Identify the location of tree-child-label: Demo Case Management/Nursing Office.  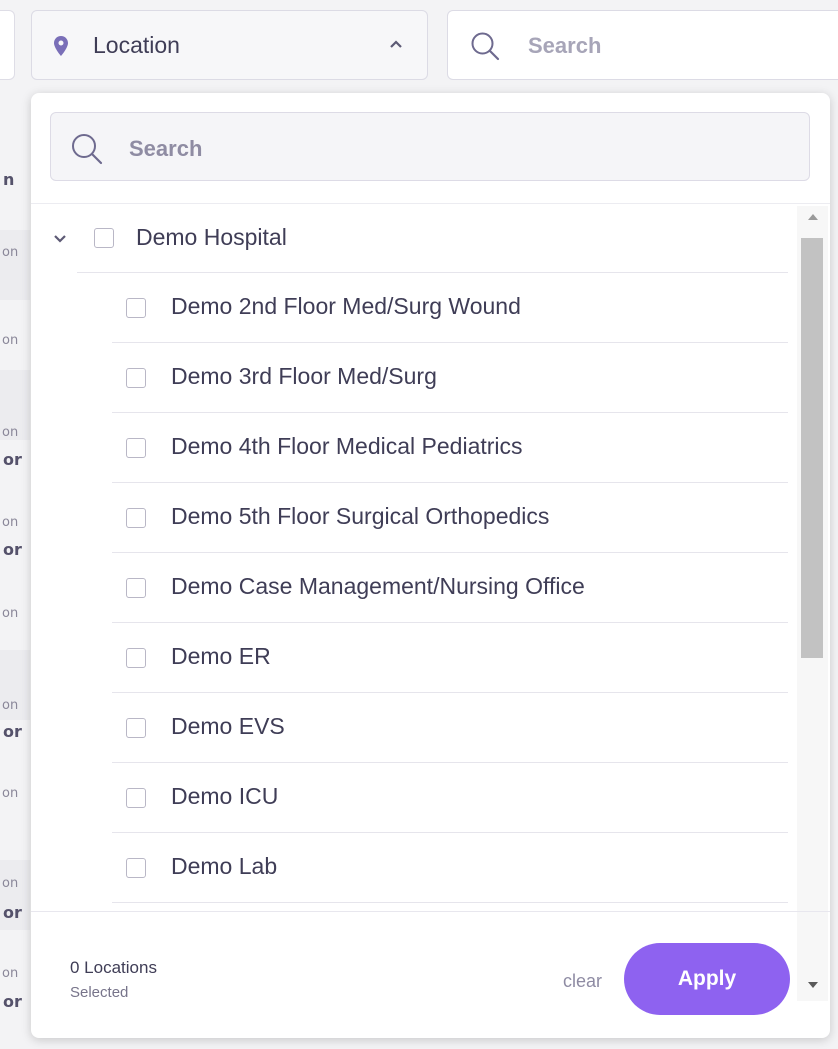
(378, 586).